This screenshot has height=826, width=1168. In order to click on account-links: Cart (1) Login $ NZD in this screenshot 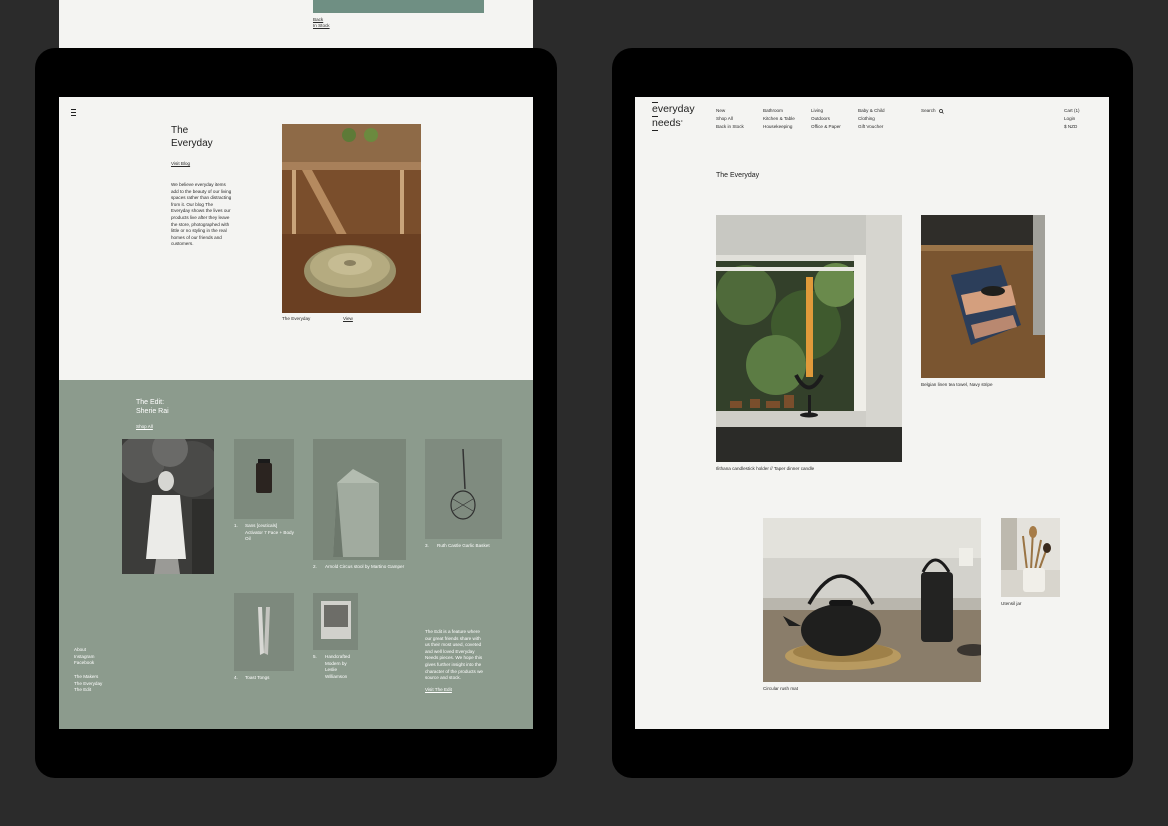, I will do `click(1072, 119)`.